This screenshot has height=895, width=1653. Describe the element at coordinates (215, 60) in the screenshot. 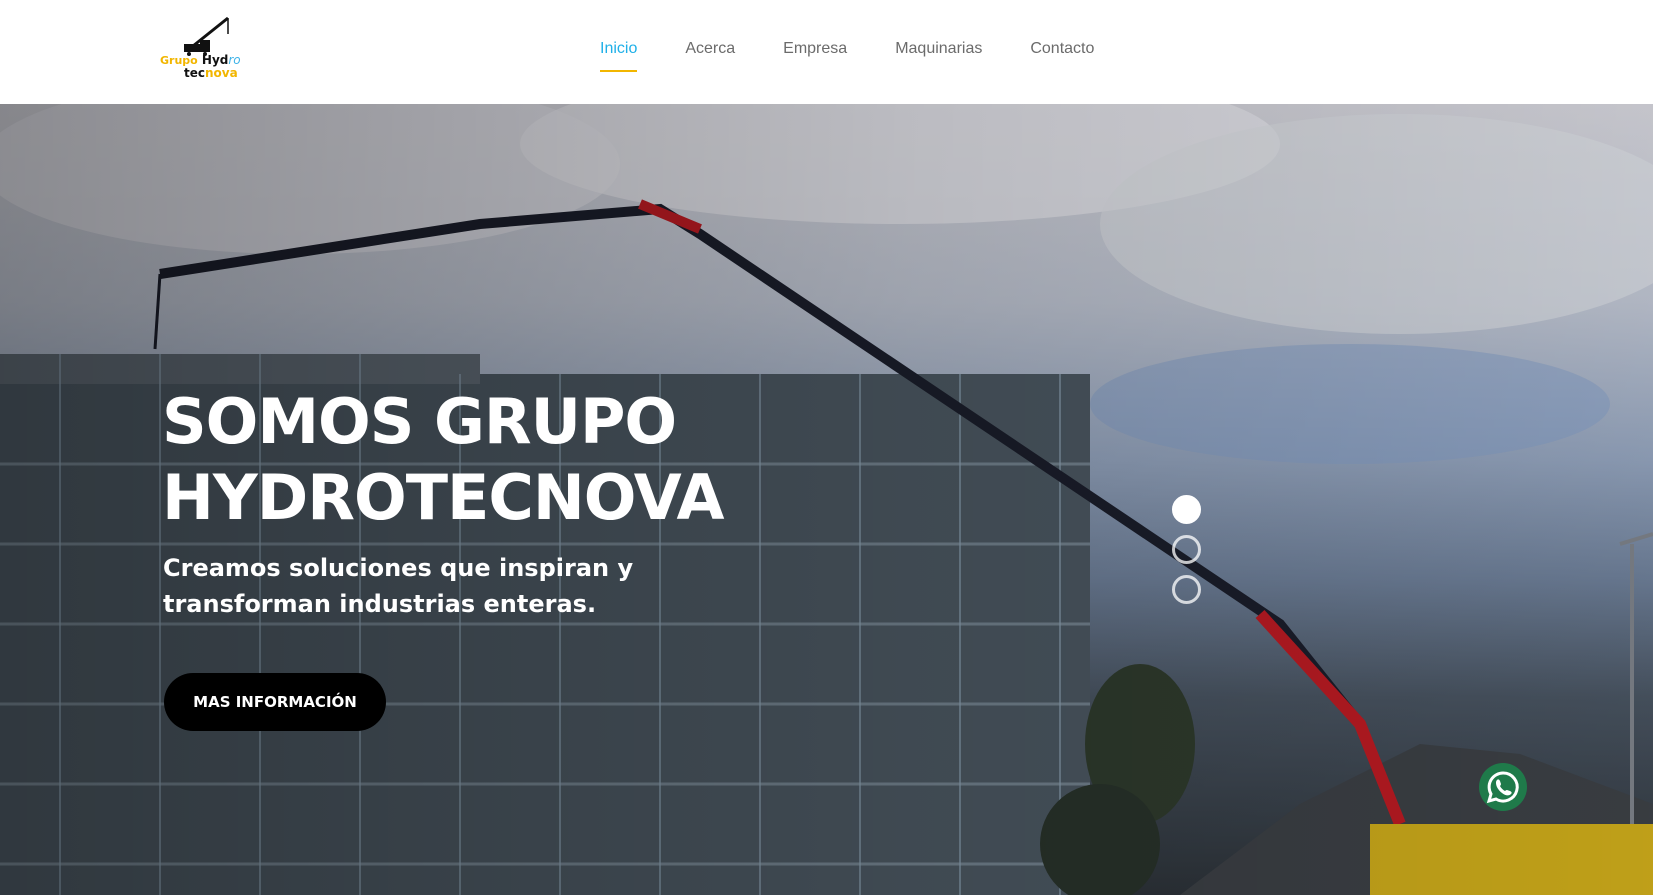

I see `logo-hyd: Hyd` at that location.